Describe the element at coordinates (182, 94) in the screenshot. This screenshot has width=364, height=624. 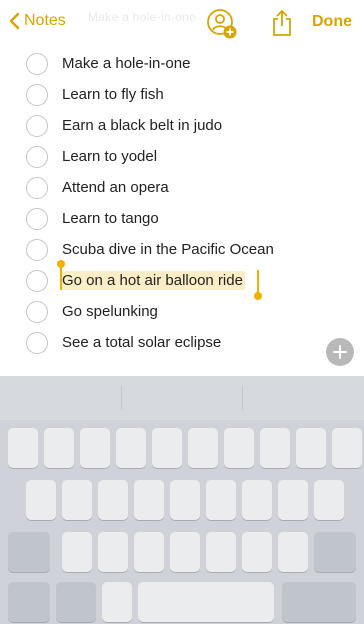
I see `list-item: Learn to fly fish` at that location.